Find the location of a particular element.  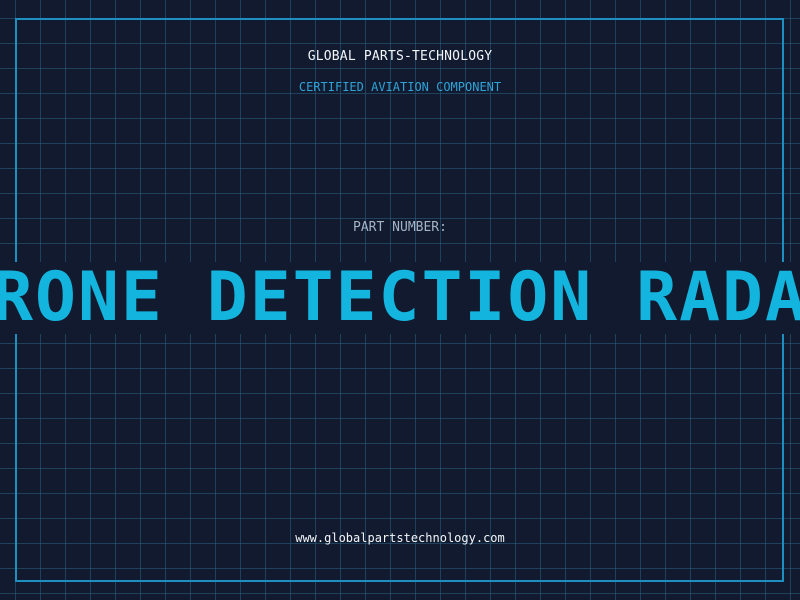

part-number-label: PART NUMBER: is located at coordinates (400, 227).